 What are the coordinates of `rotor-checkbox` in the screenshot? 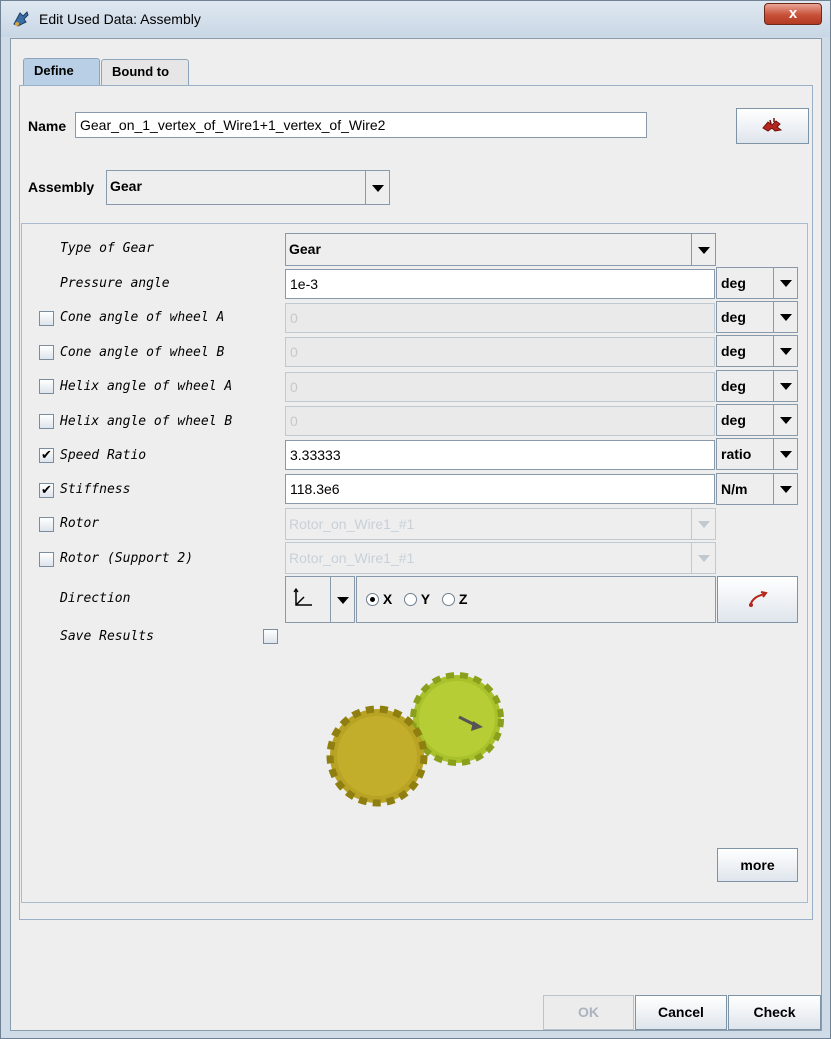 It's located at (46, 524).